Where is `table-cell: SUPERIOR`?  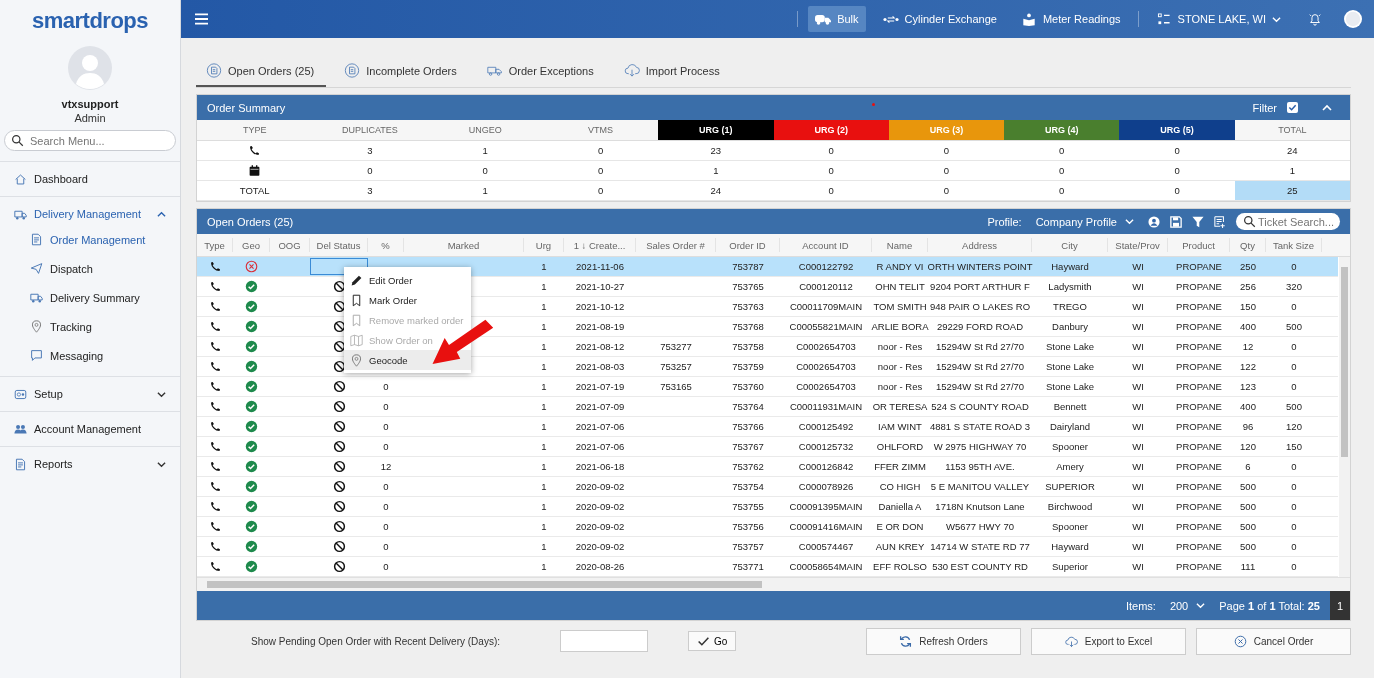
table-cell: SUPERIOR is located at coordinates (1070, 486).